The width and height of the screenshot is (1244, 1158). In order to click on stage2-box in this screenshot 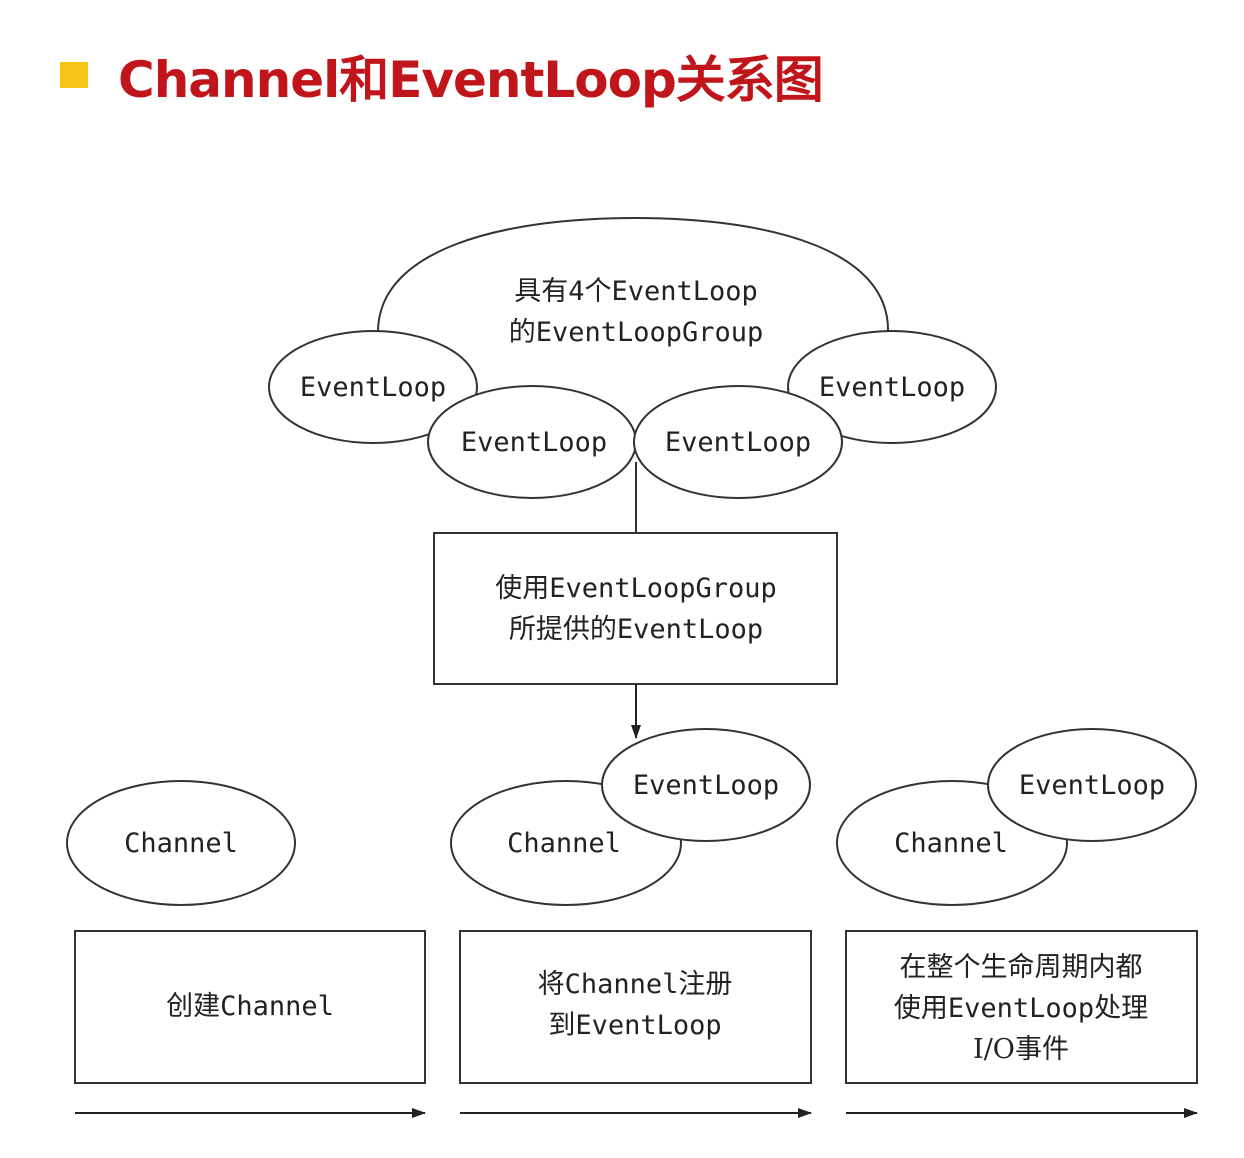, I will do `click(635, 1007)`.